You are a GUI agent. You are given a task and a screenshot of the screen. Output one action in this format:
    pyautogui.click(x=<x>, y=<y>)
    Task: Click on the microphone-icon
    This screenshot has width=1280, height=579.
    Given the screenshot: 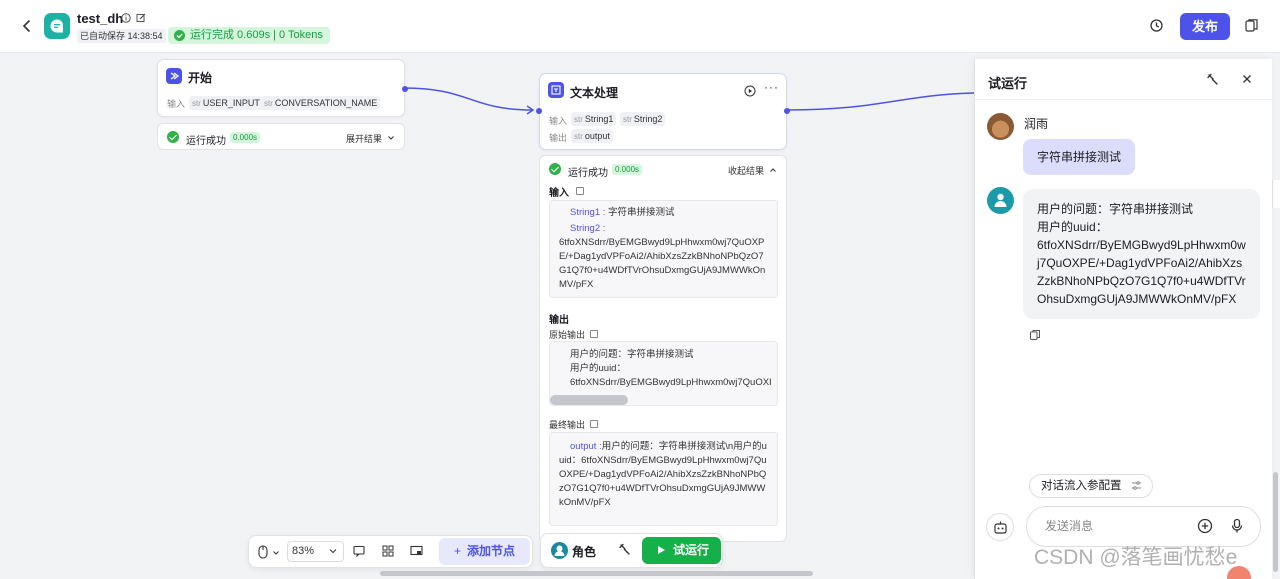 What is the action you would take?
    pyautogui.click(x=1237, y=526)
    